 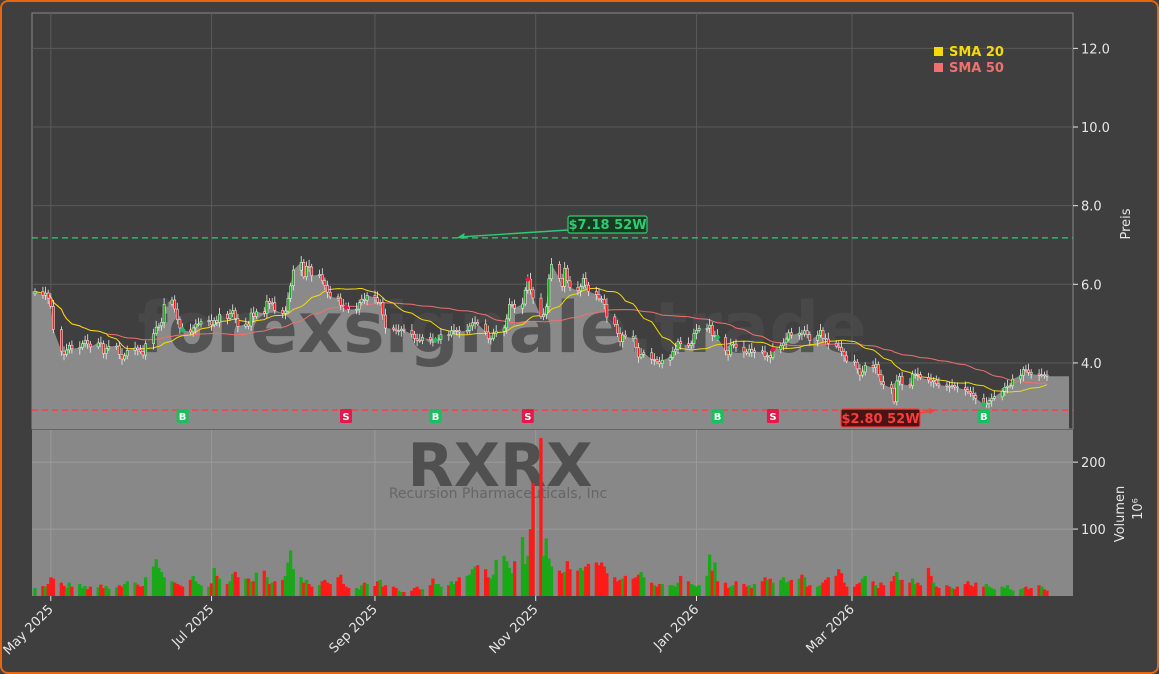 What do you see at coordinates (677, 628) in the screenshot?
I see `date-tick-label-4: Jan 2026` at bounding box center [677, 628].